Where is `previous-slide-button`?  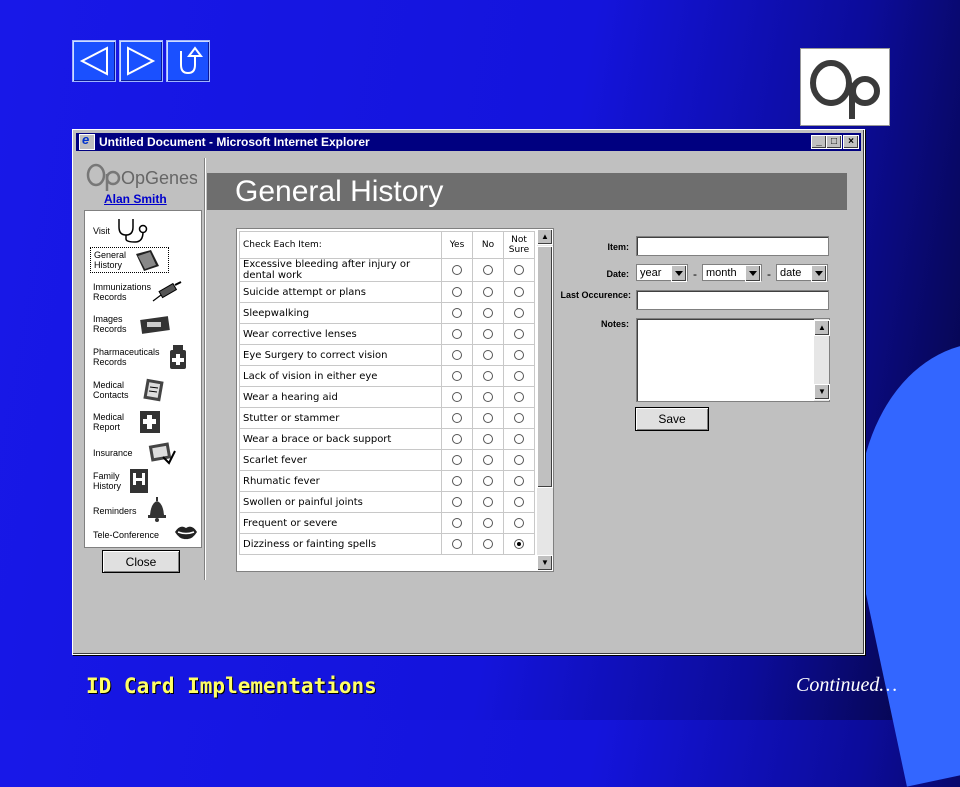
previous-slide-button is located at coordinates (94, 61).